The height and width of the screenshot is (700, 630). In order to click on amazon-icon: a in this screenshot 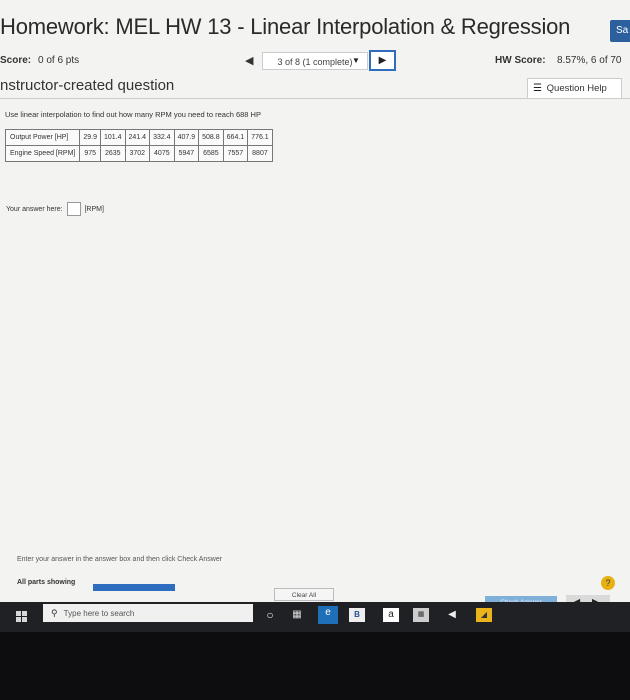, I will do `click(391, 615)`.